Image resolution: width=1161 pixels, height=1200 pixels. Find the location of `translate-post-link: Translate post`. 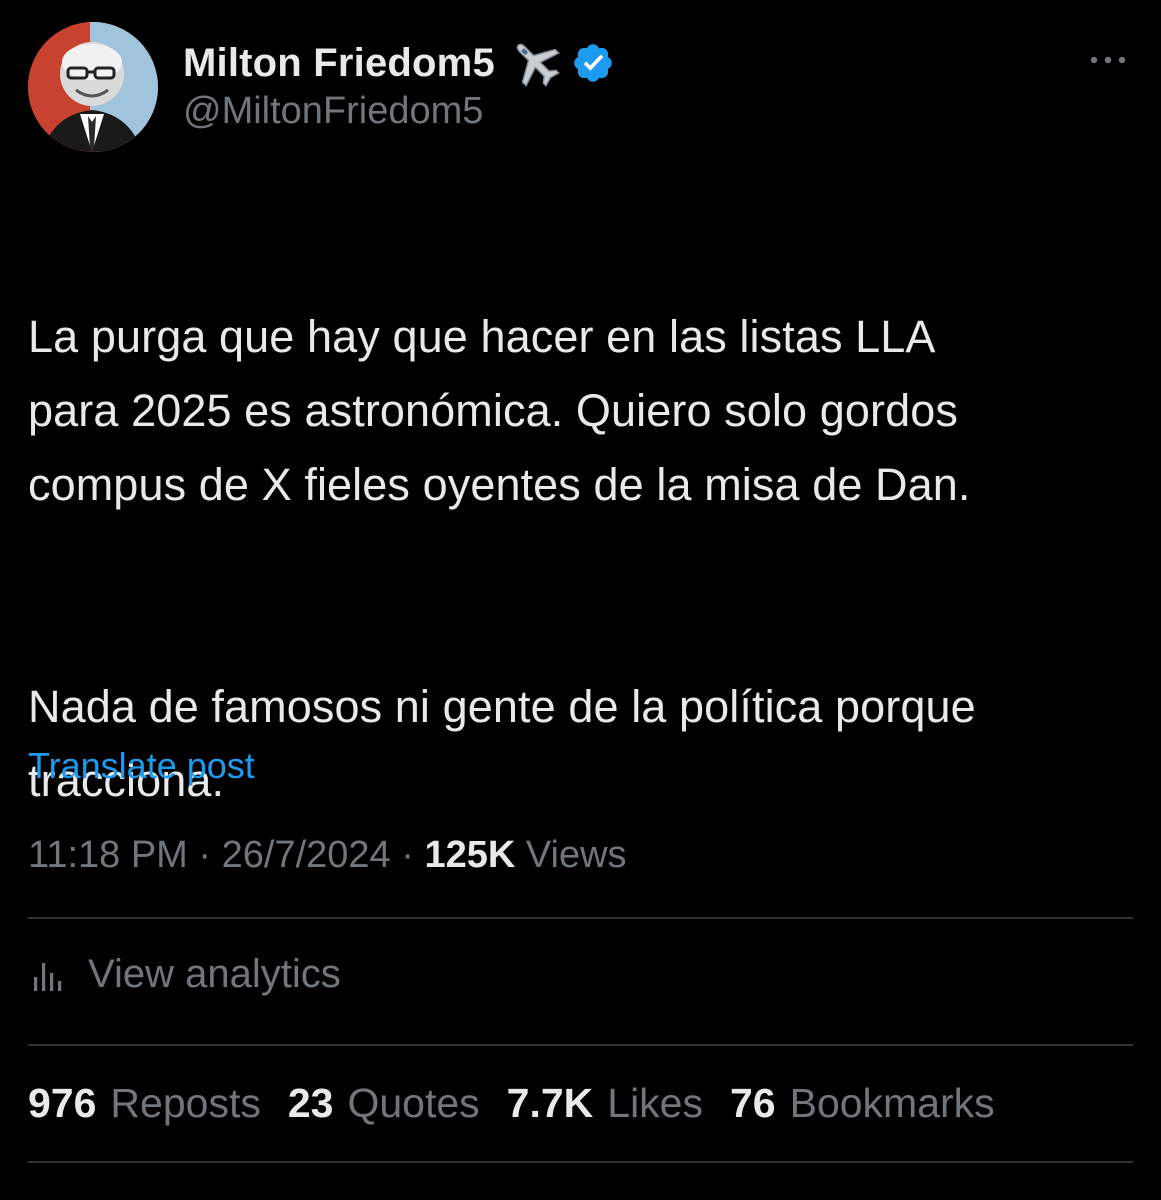

translate-post-link: Translate post is located at coordinates (141, 766).